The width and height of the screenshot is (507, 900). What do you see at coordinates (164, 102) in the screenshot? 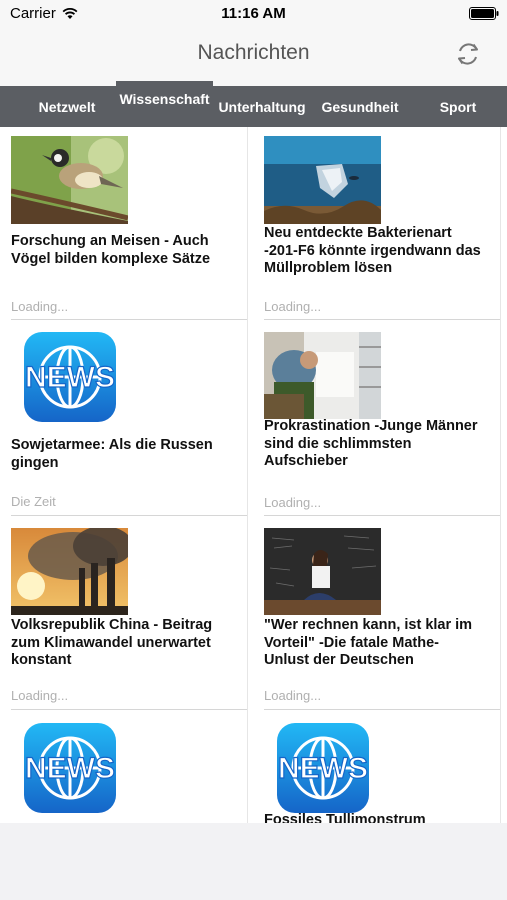
I see `tab-wissenschaft: Wissenschaft` at bounding box center [164, 102].